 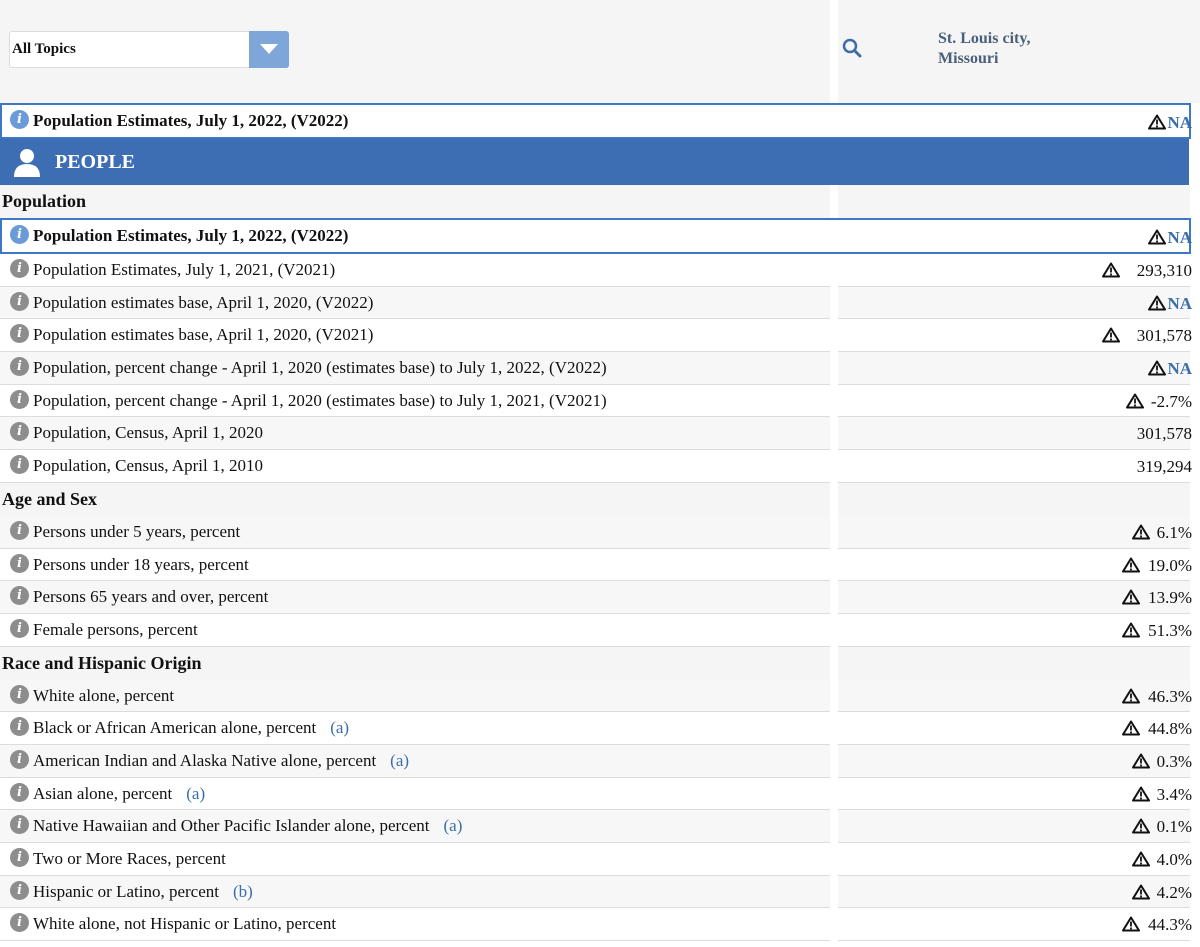 What do you see at coordinates (148, 466) in the screenshot?
I see `row-label: Population, Census, April 1, 2010` at bounding box center [148, 466].